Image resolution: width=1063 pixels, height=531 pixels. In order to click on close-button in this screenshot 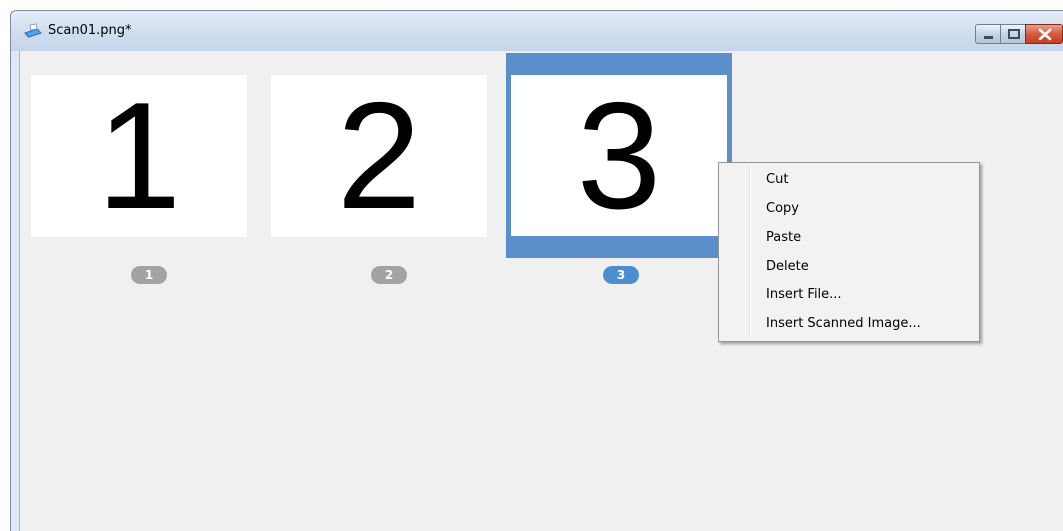, I will do `click(1044, 34)`.